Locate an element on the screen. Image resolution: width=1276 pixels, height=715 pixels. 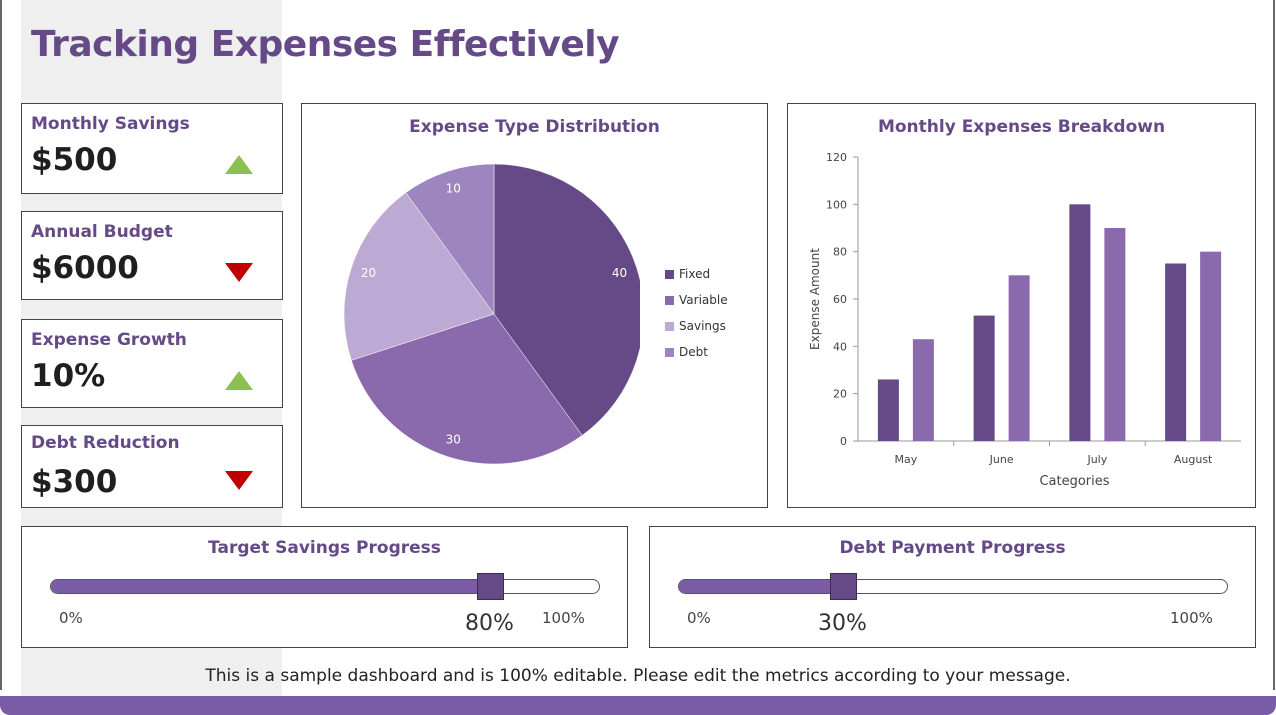
legend-item: Savings is located at coordinates (696, 326).